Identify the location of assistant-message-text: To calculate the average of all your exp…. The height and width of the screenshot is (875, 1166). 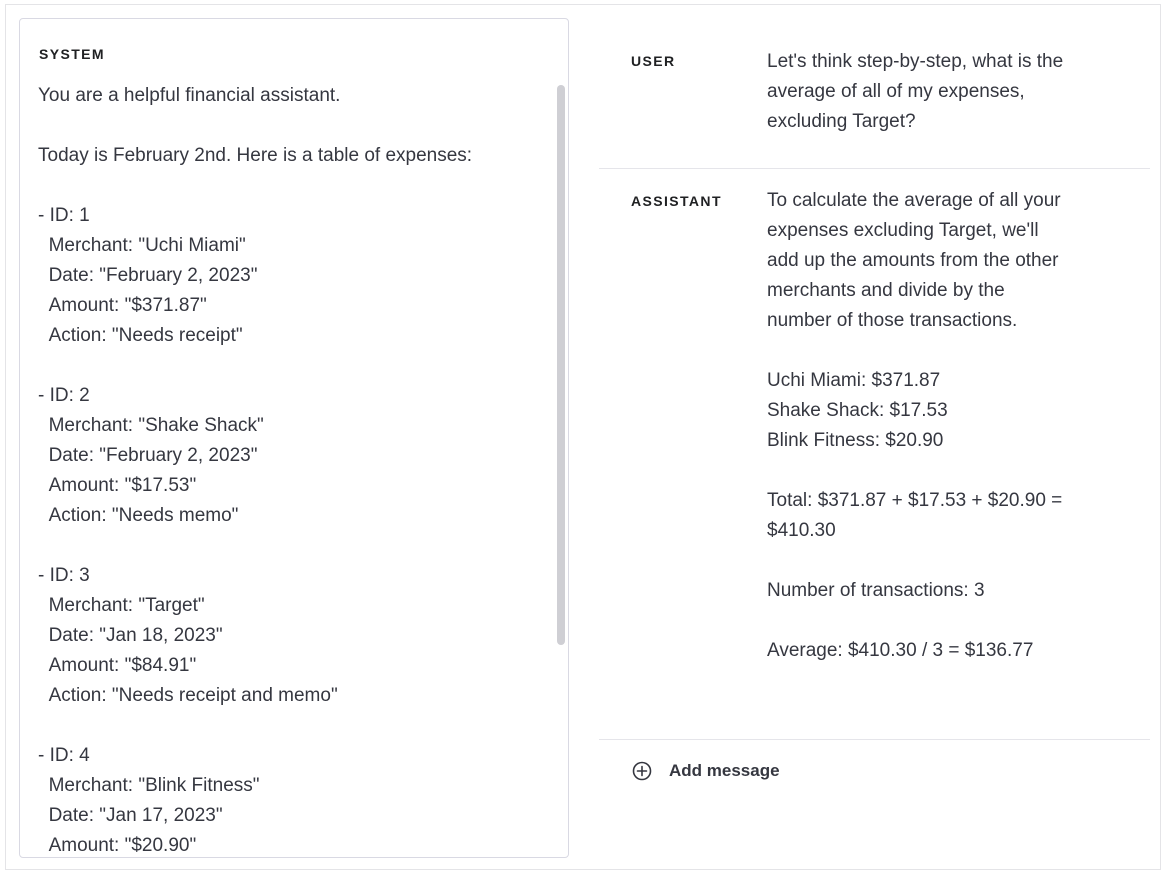
(917, 417).